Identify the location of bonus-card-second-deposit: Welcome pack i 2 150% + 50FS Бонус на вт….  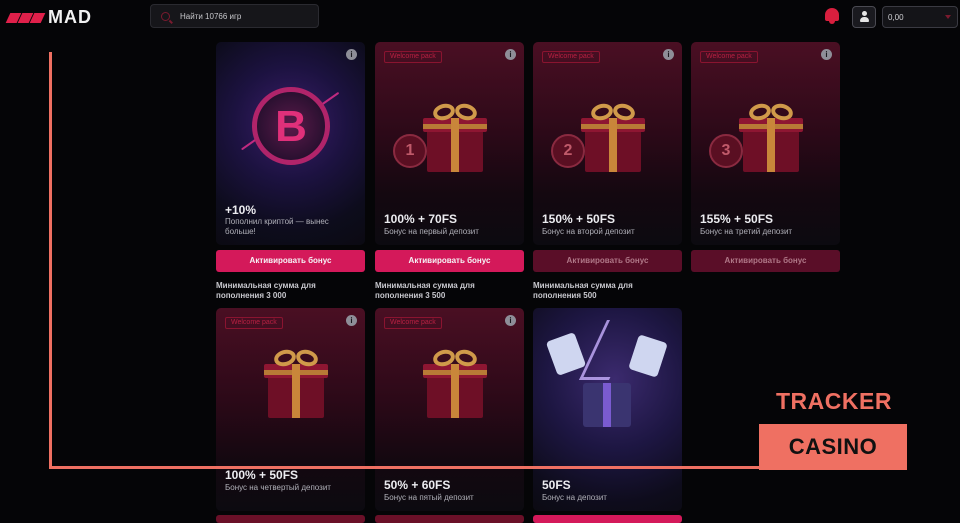
(607, 143).